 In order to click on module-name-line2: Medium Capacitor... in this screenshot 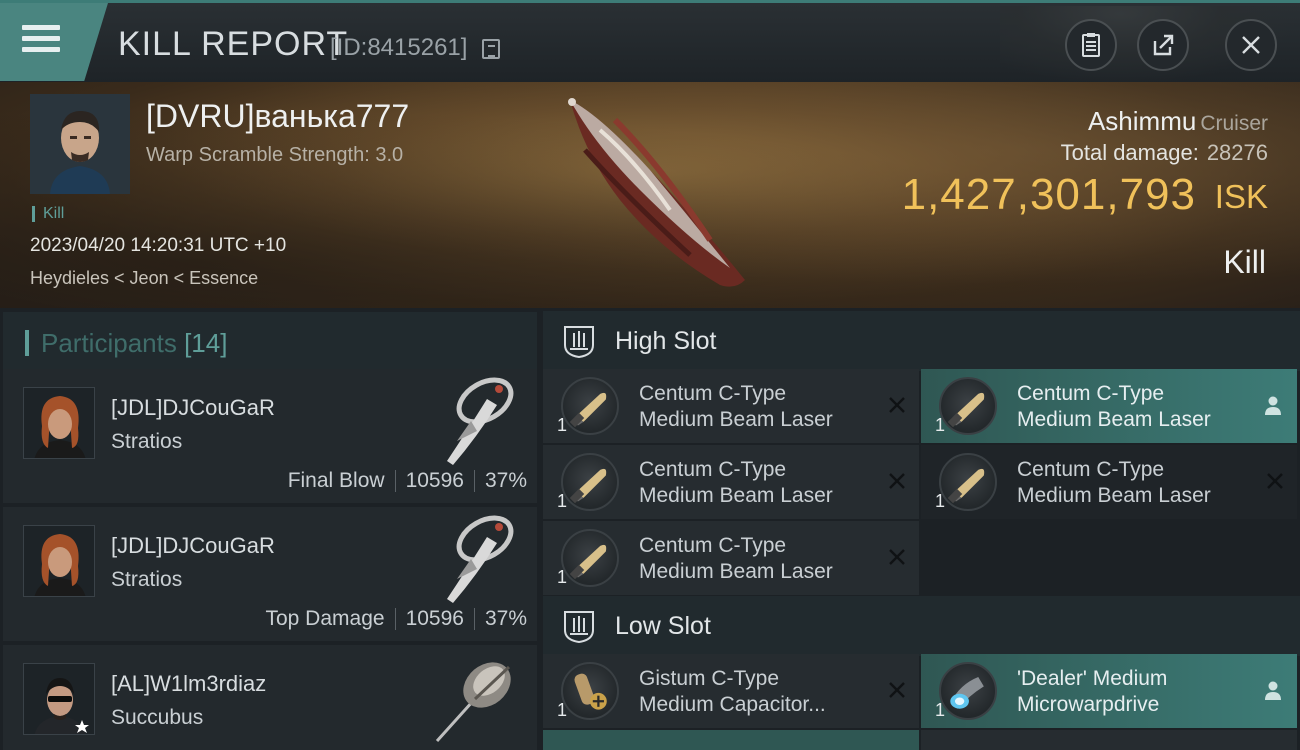, I will do `click(732, 704)`.